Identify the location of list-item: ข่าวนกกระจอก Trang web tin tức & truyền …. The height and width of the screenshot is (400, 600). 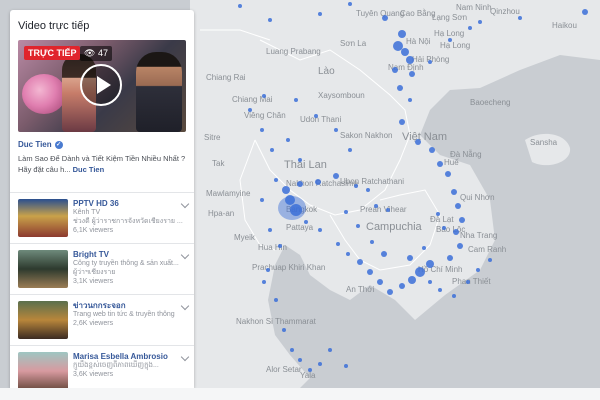
(102, 319).